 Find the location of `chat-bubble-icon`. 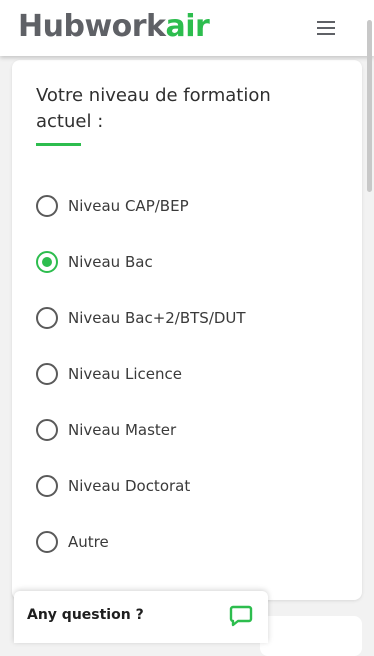

chat-bubble-icon is located at coordinates (241, 616).